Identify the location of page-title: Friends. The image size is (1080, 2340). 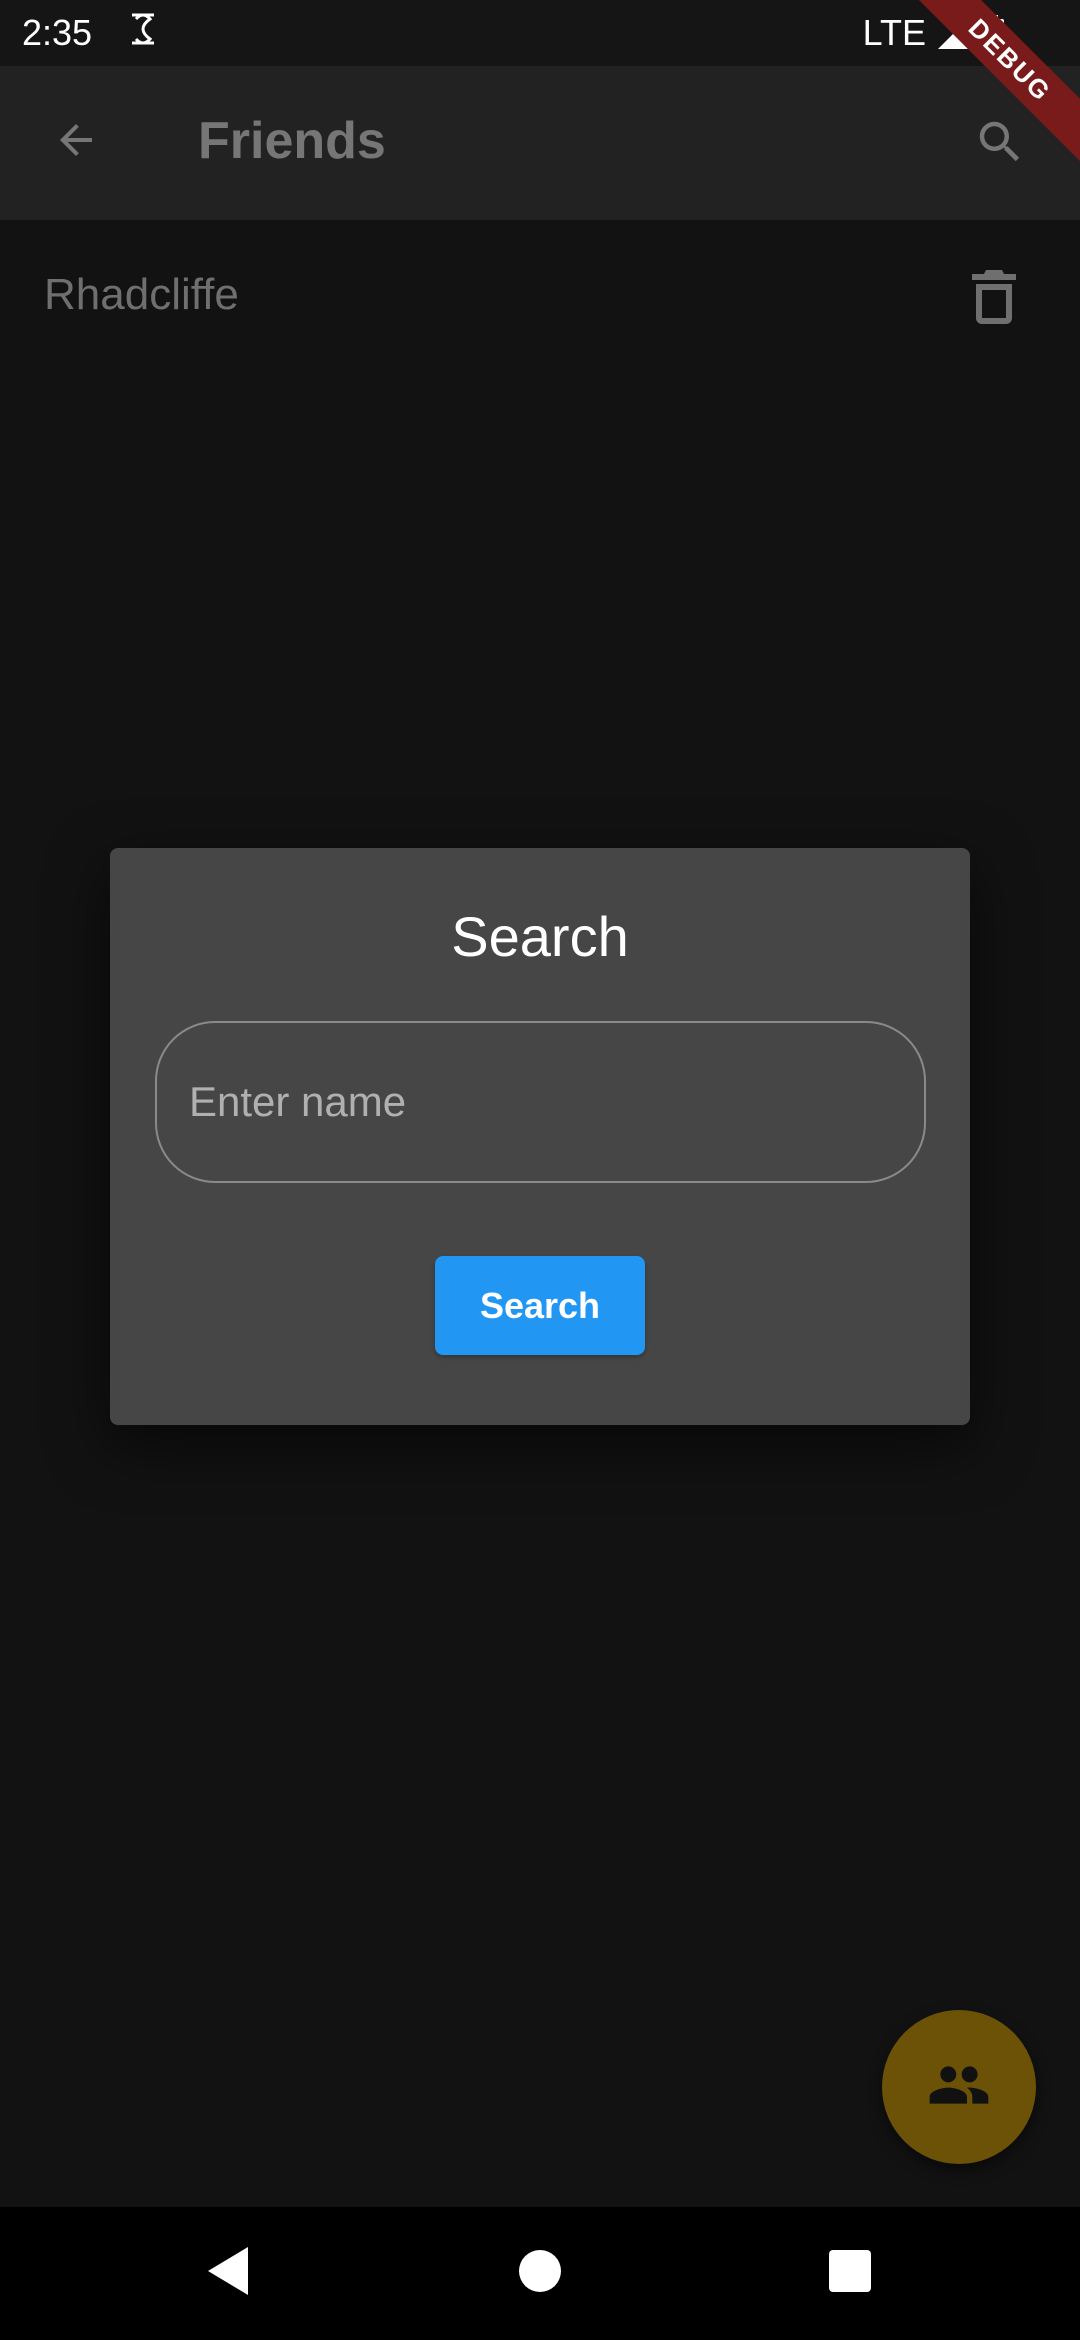
(292, 141).